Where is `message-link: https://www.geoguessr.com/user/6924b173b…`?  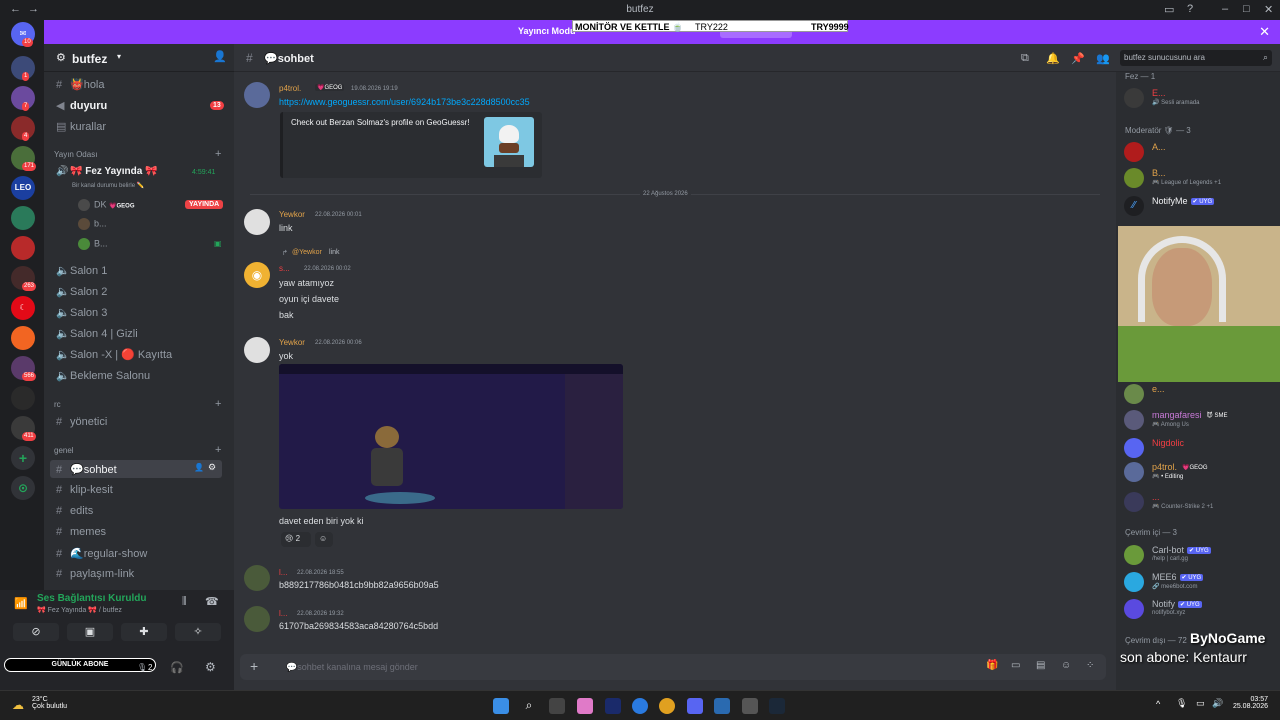 message-link: https://www.geoguessr.com/user/6924b173b… is located at coordinates (404, 102).